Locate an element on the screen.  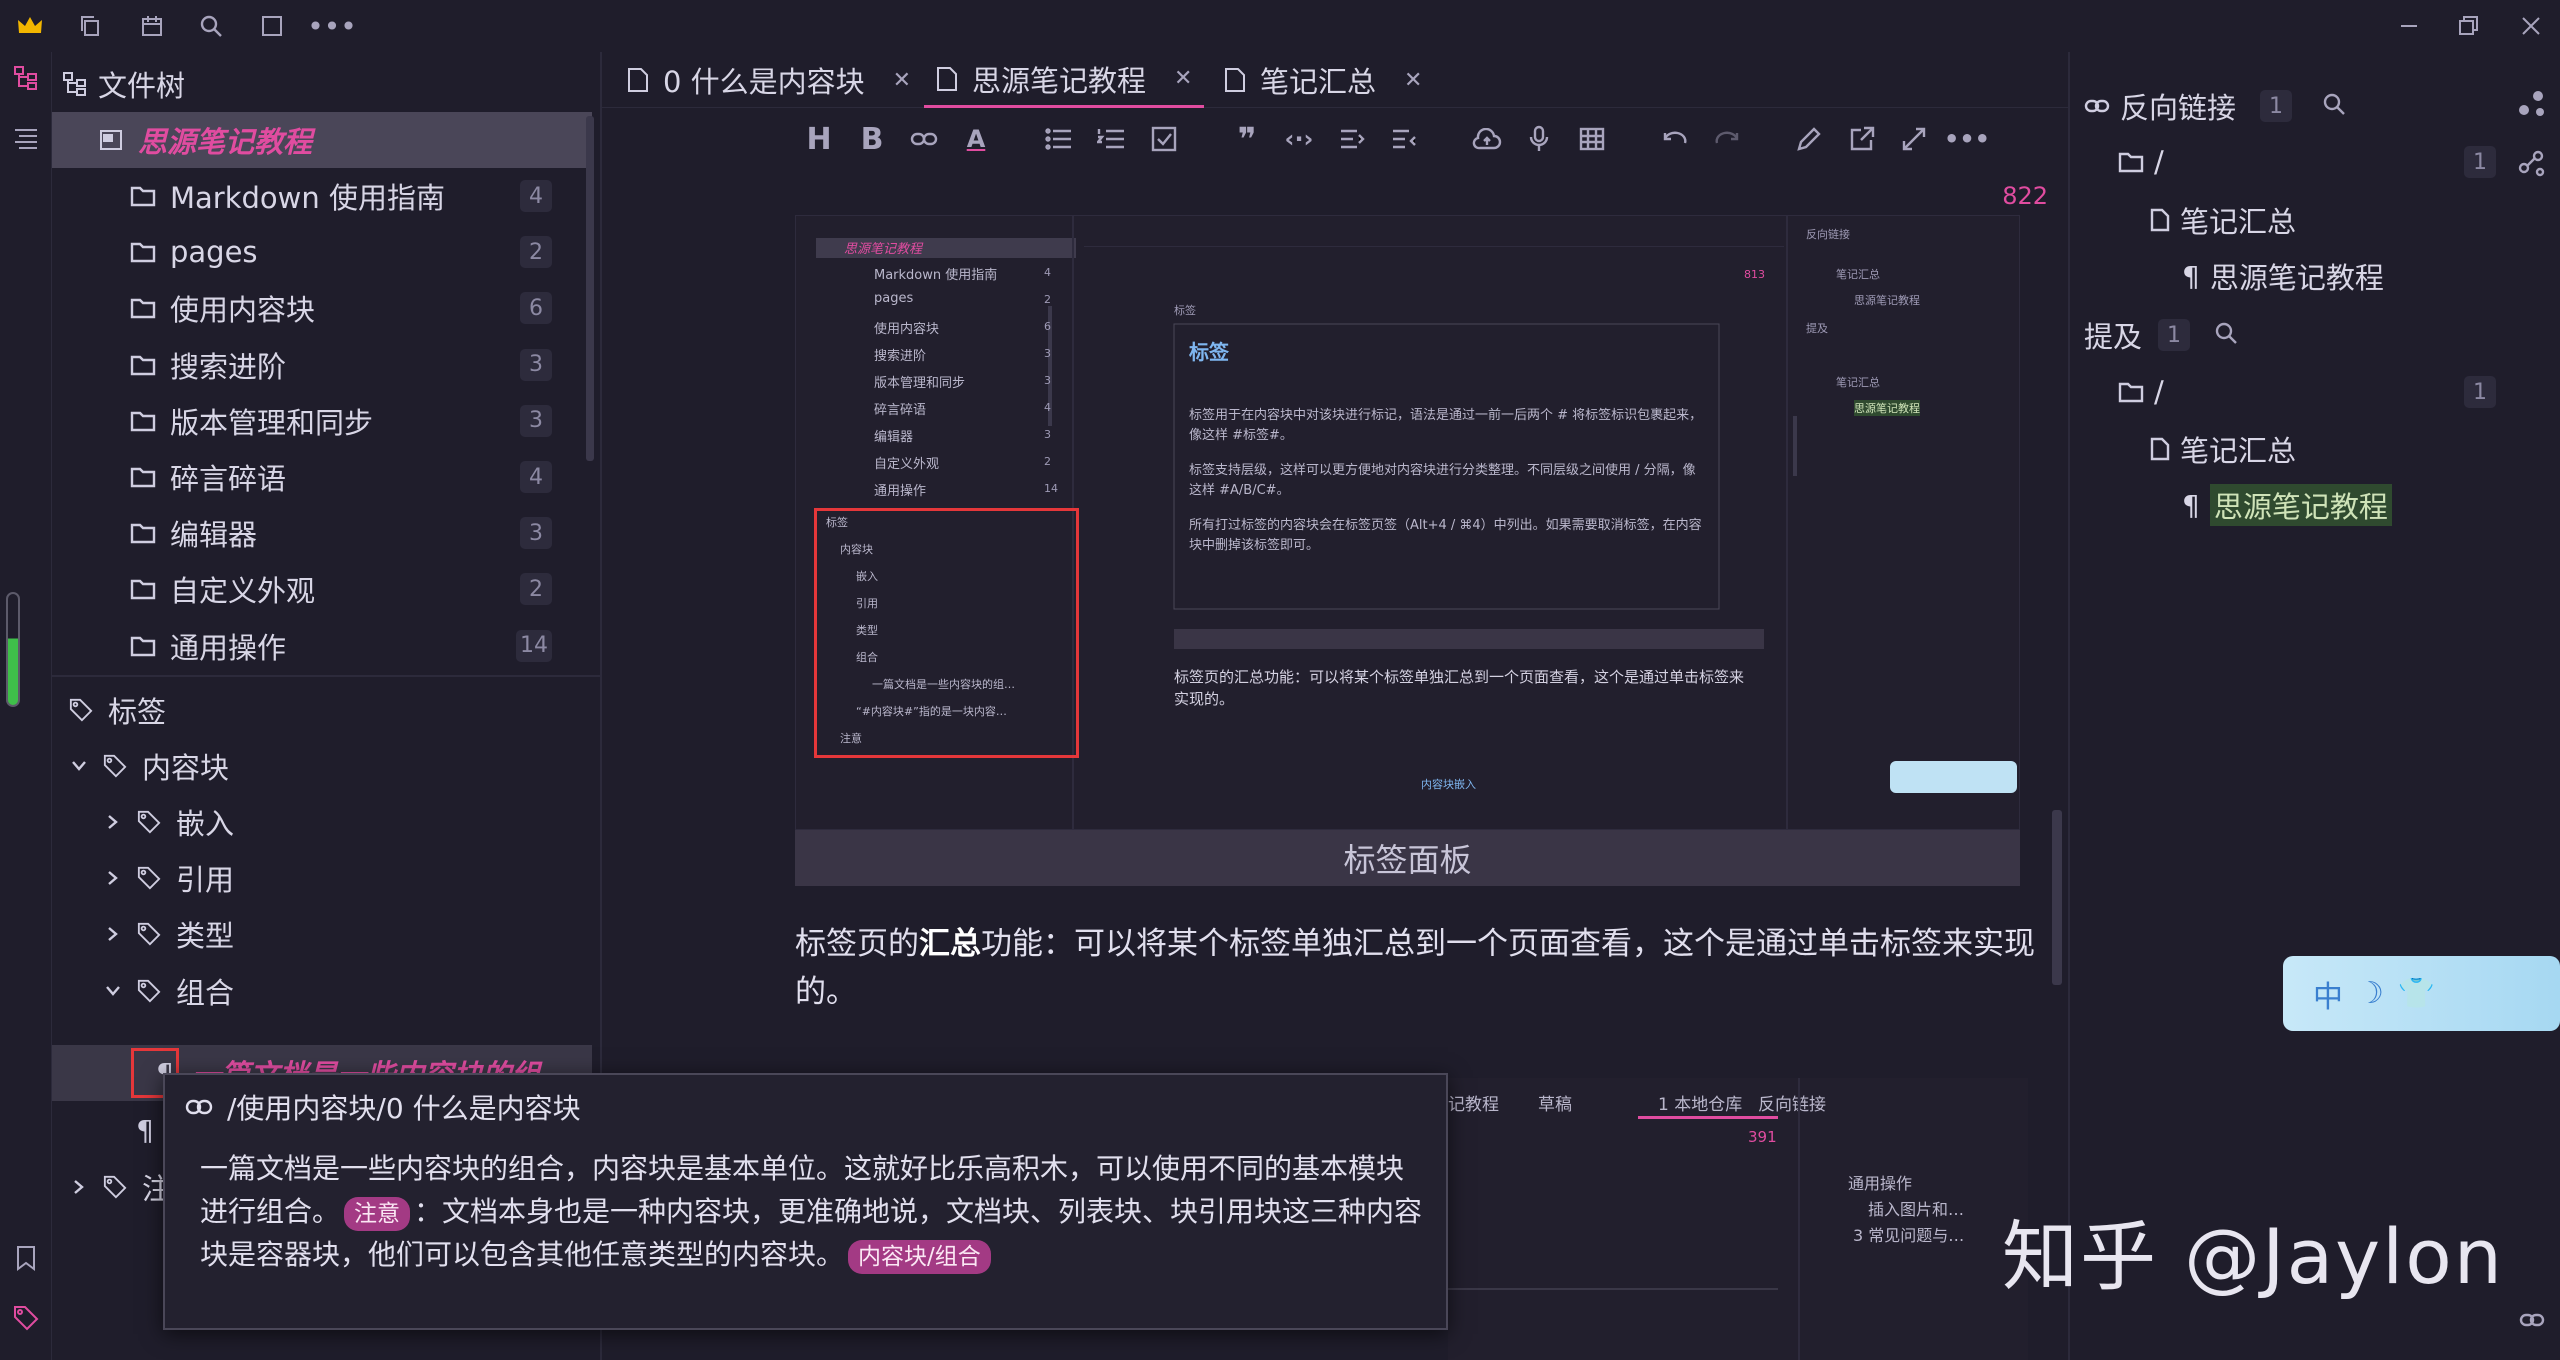
file-tree-icon is located at coordinates (26, 78).